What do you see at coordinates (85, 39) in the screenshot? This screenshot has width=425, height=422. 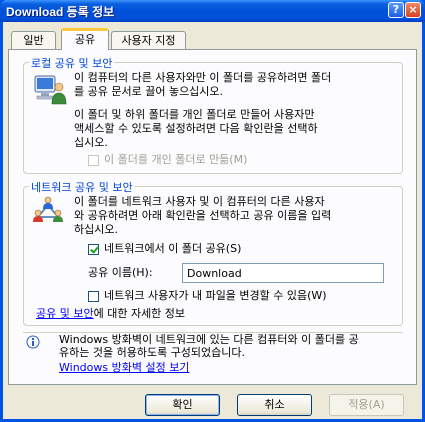 I see `tab-sharing: 공유` at bounding box center [85, 39].